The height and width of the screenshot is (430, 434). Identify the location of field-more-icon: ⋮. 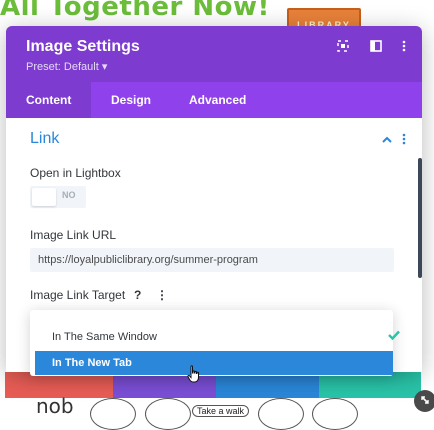
(162, 295).